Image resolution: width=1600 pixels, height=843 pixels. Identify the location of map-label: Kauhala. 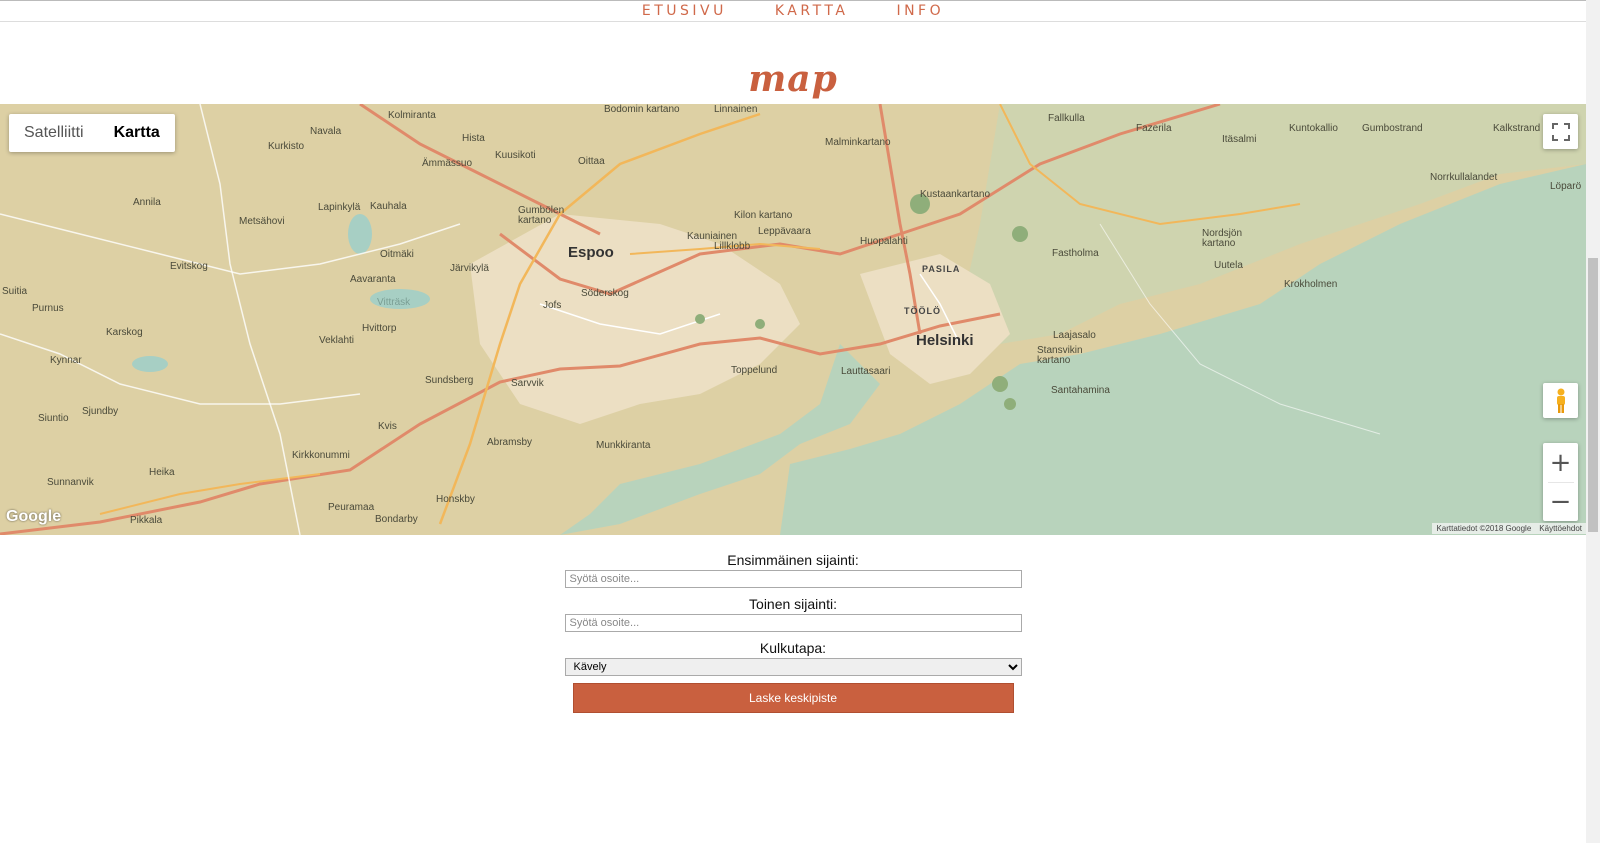
(388, 206).